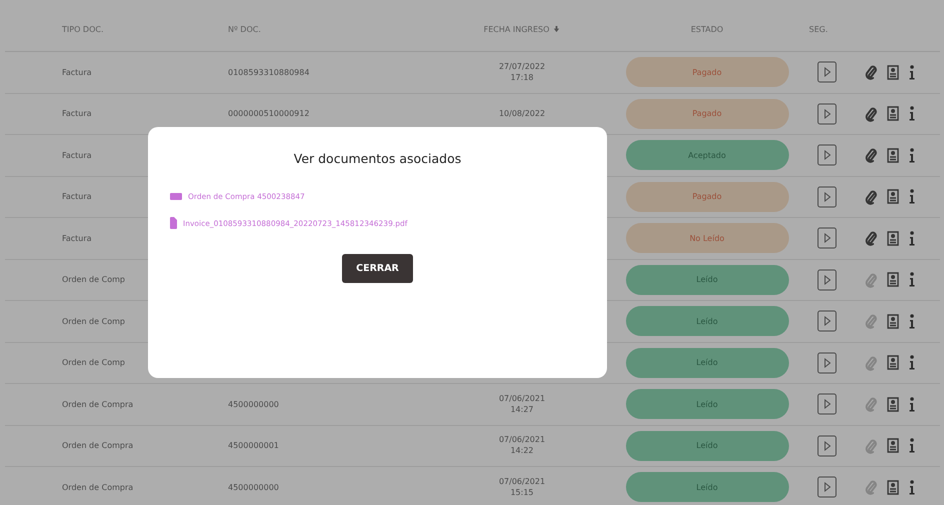 The image size is (944, 505). Describe the element at coordinates (522, 114) in the screenshot. I see `table-cell: 10/08/2022` at that location.